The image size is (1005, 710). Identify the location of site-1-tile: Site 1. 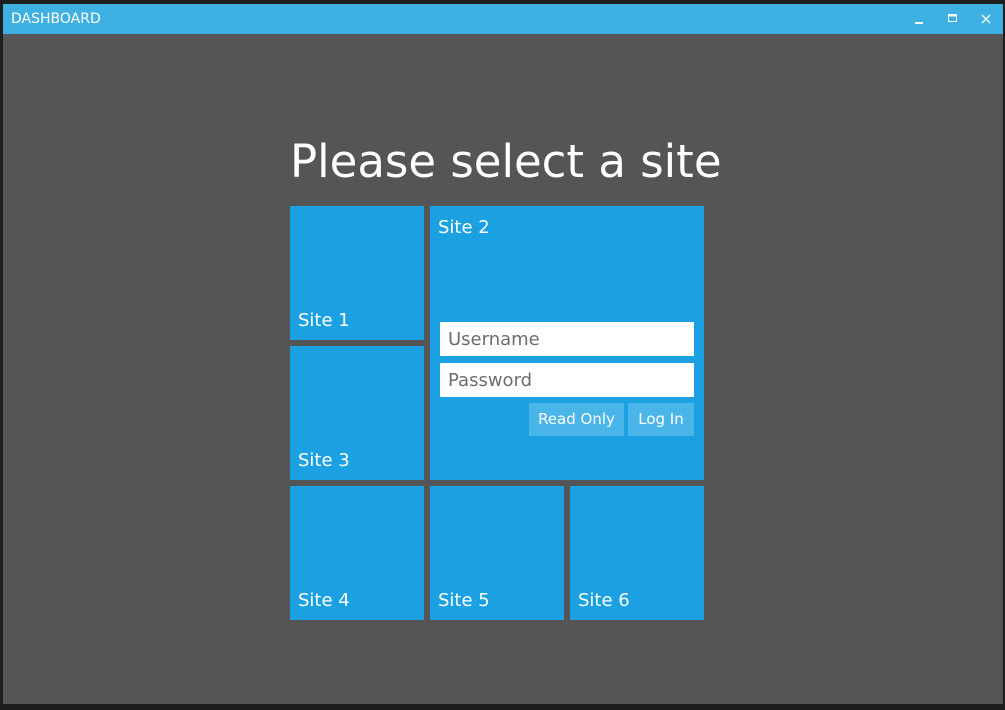
(357, 273).